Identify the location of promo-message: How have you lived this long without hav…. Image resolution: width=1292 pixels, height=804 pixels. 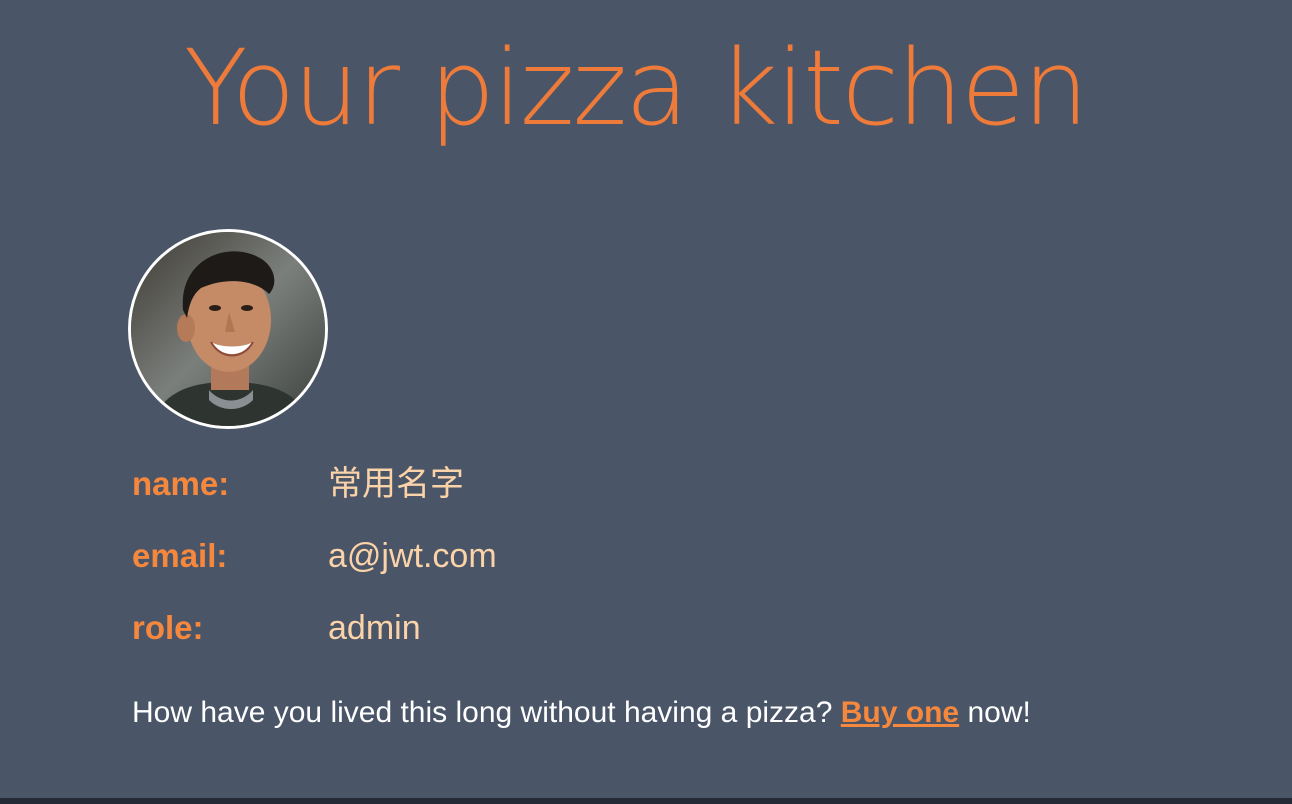
(581, 713).